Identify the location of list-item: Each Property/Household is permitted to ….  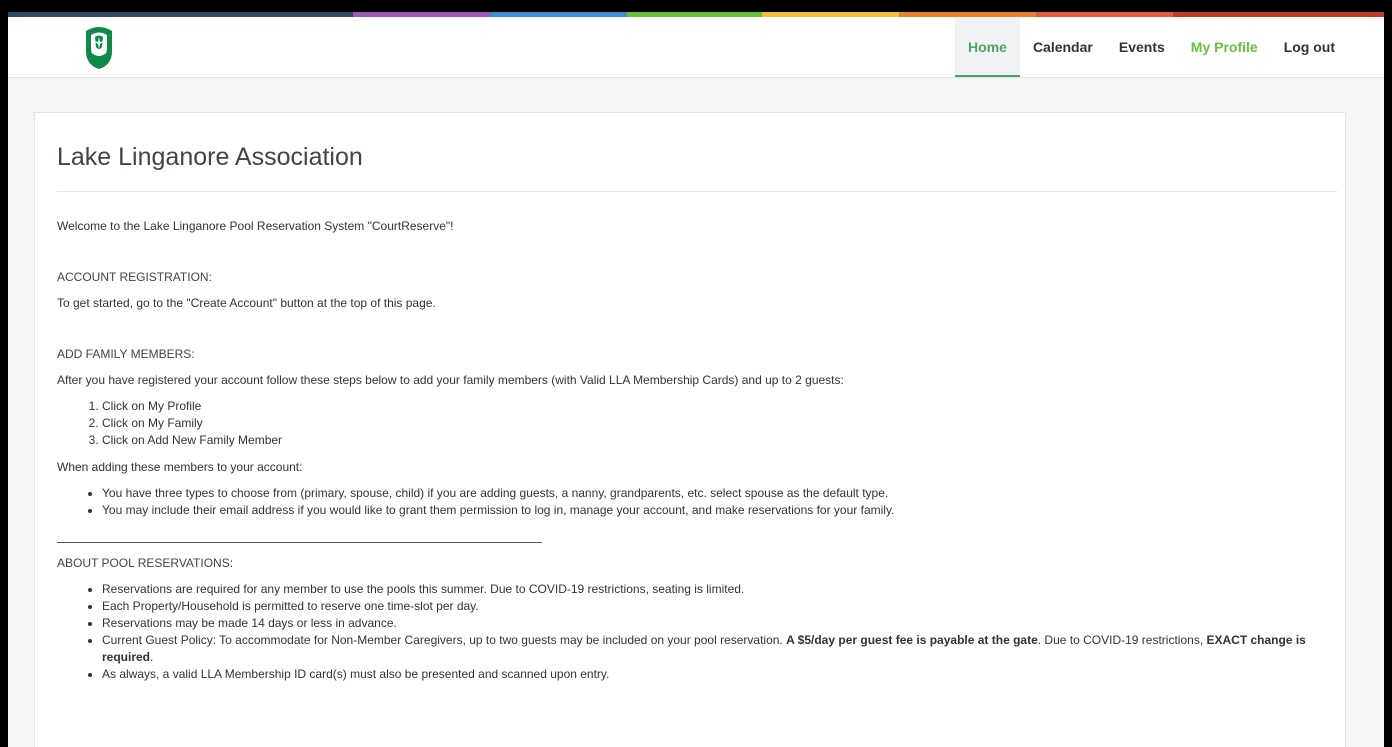
(719, 606).